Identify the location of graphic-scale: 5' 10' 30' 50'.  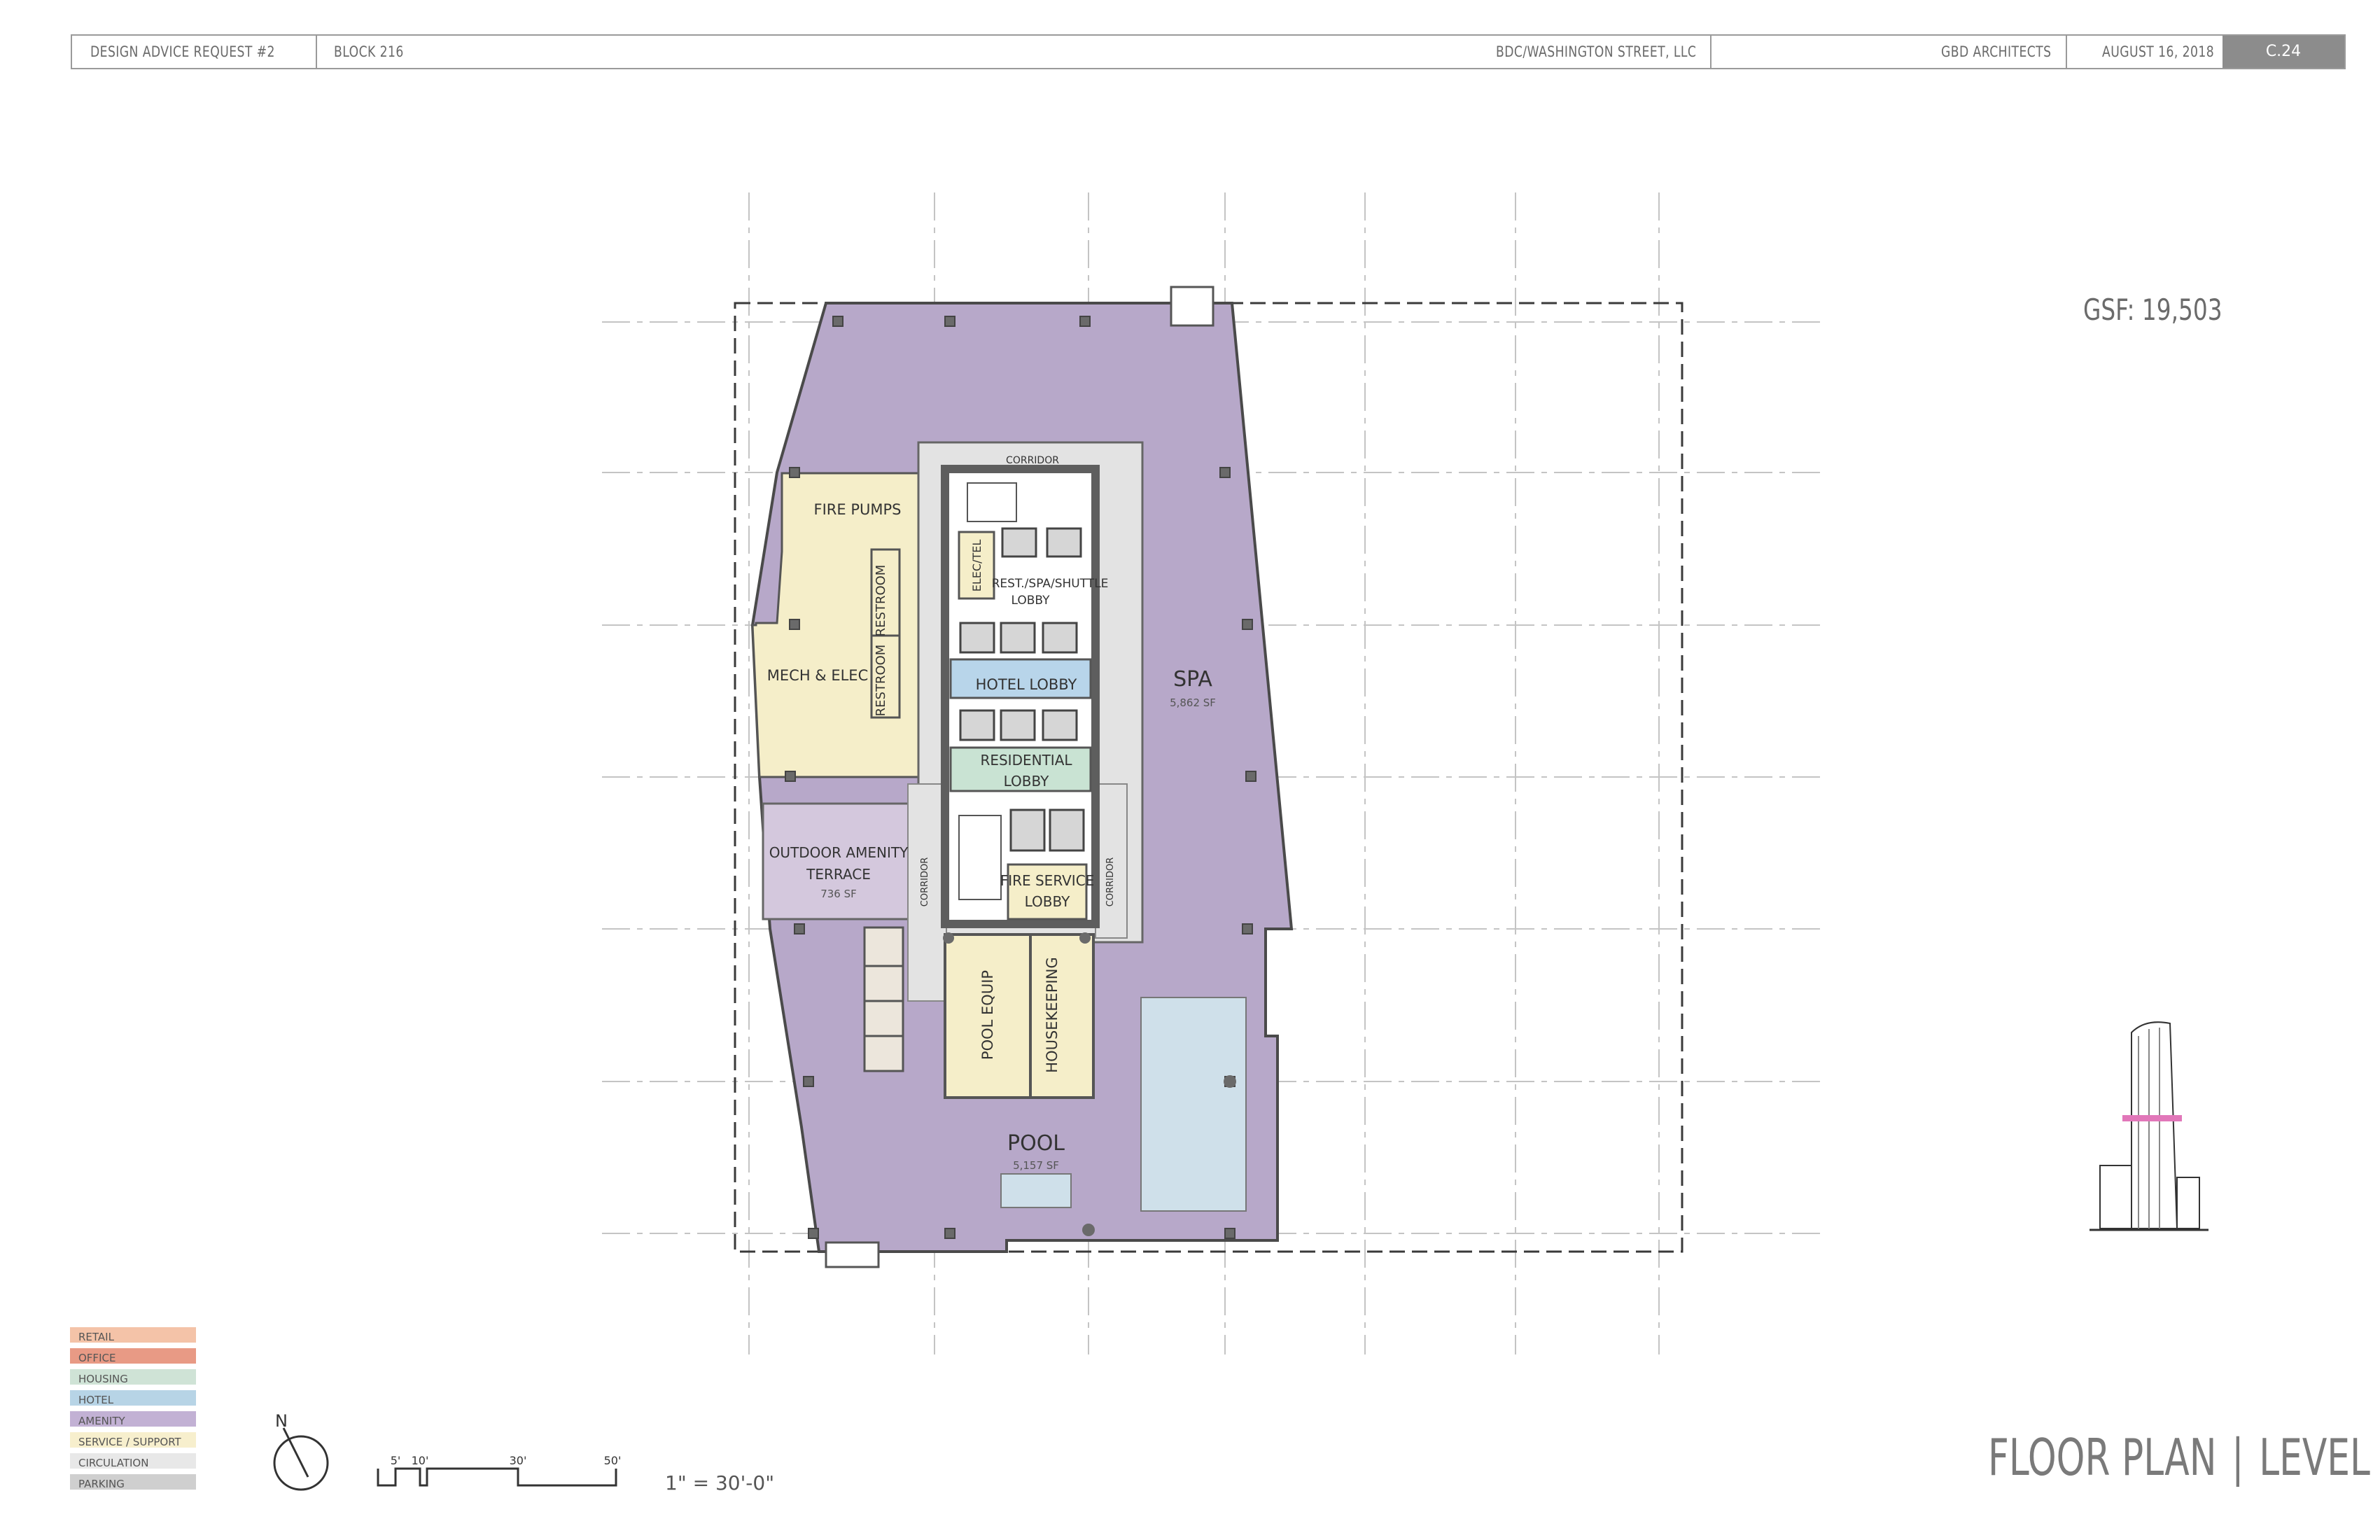
(499, 1470).